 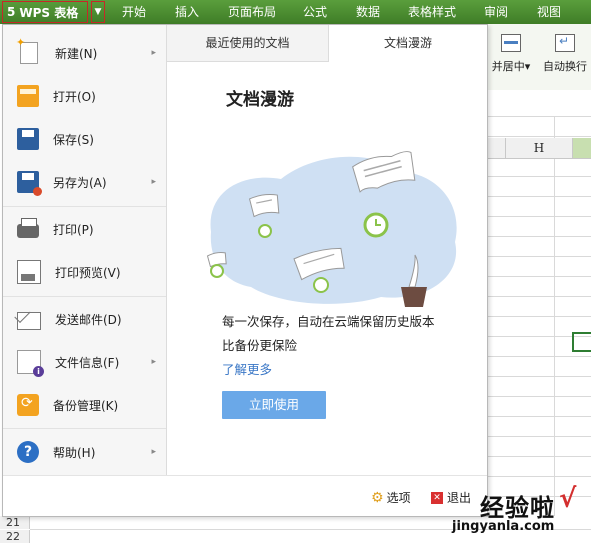 What do you see at coordinates (538, 103) in the screenshot?
I see `formula-bar` at bounding box center [538, 103].